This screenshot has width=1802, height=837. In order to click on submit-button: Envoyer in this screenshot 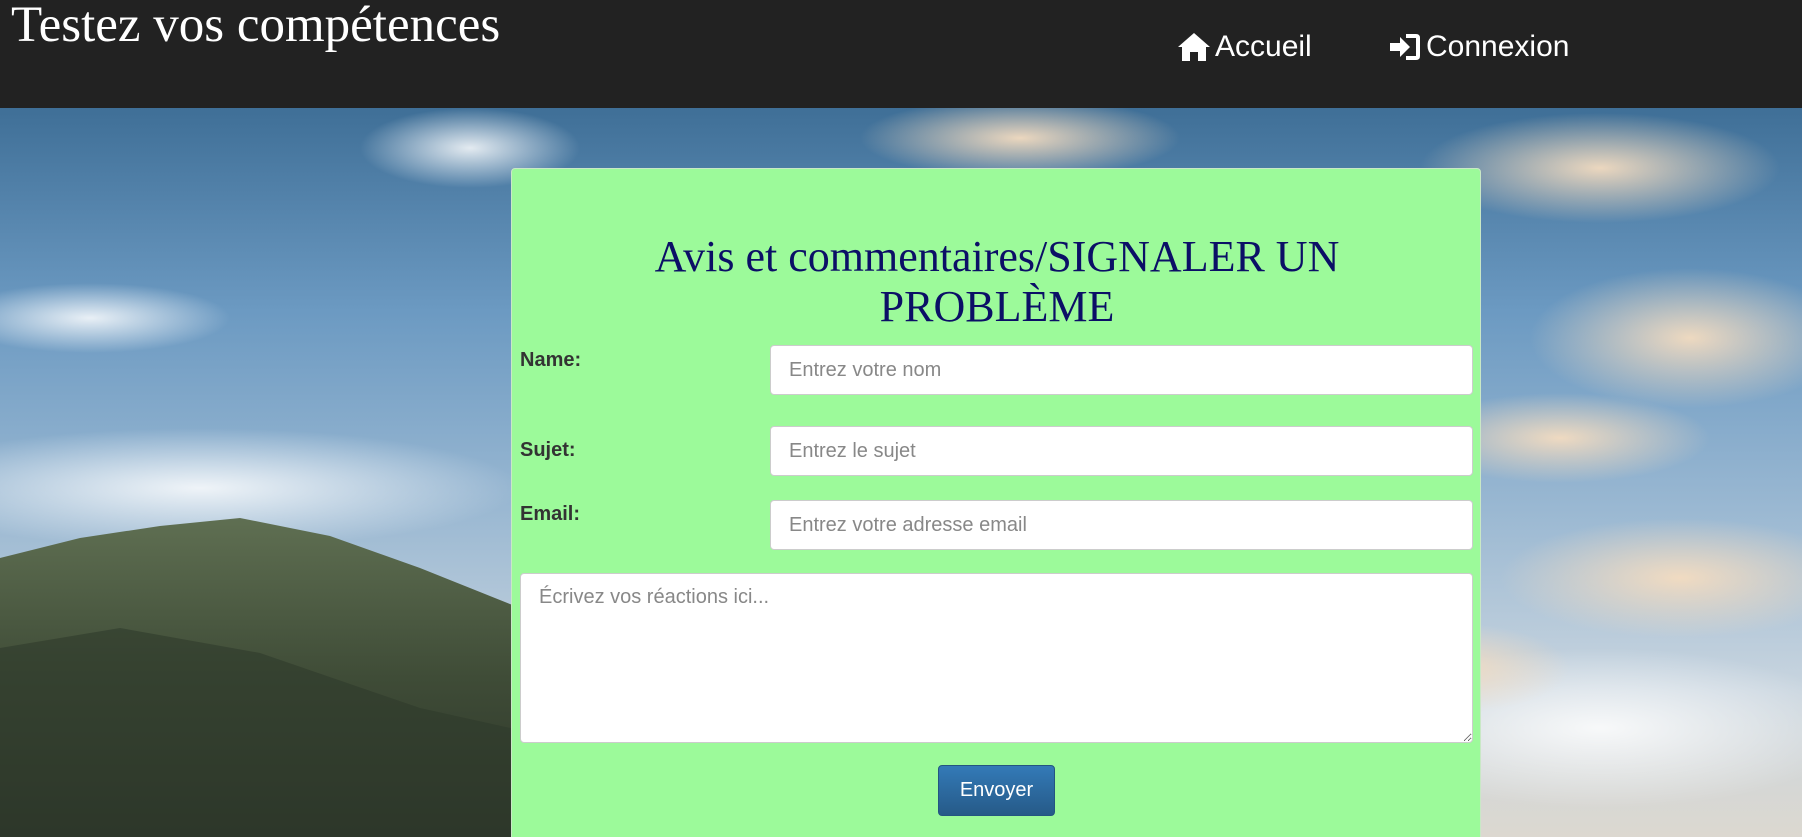, I will do `click(996, 790)`.